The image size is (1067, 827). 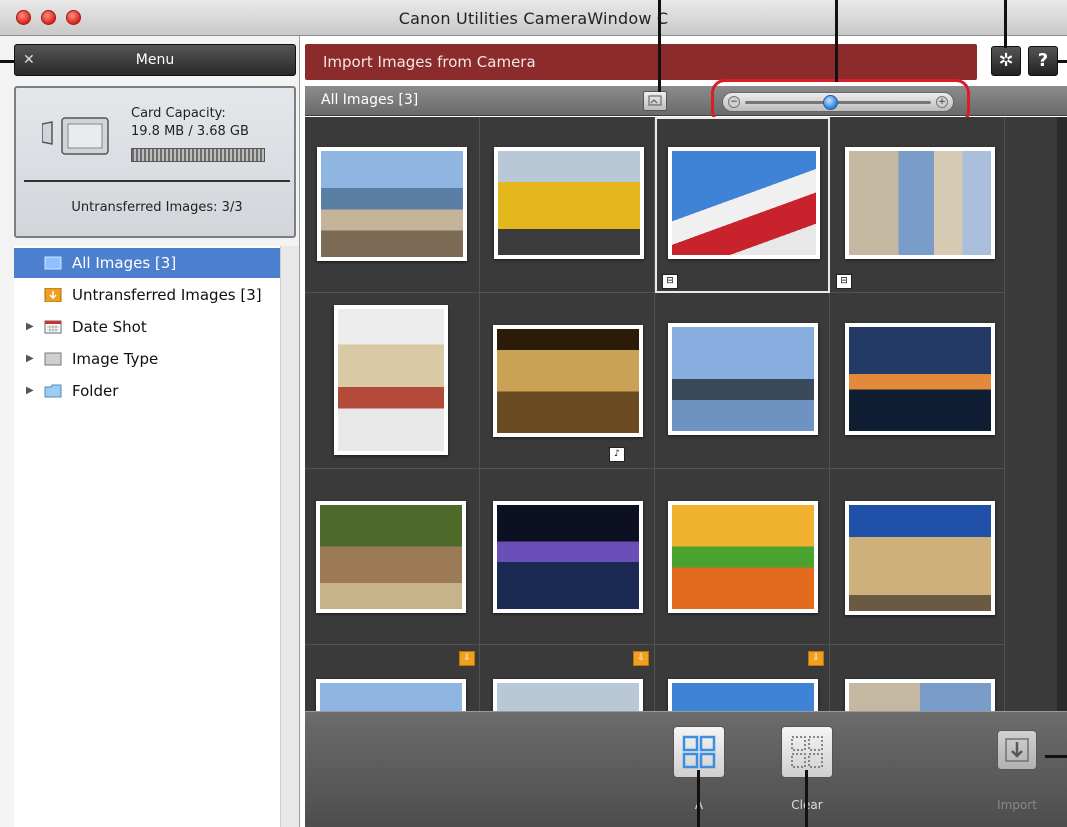 I want to click on tree-item-label: Image Type, so click(x=115, y=359).